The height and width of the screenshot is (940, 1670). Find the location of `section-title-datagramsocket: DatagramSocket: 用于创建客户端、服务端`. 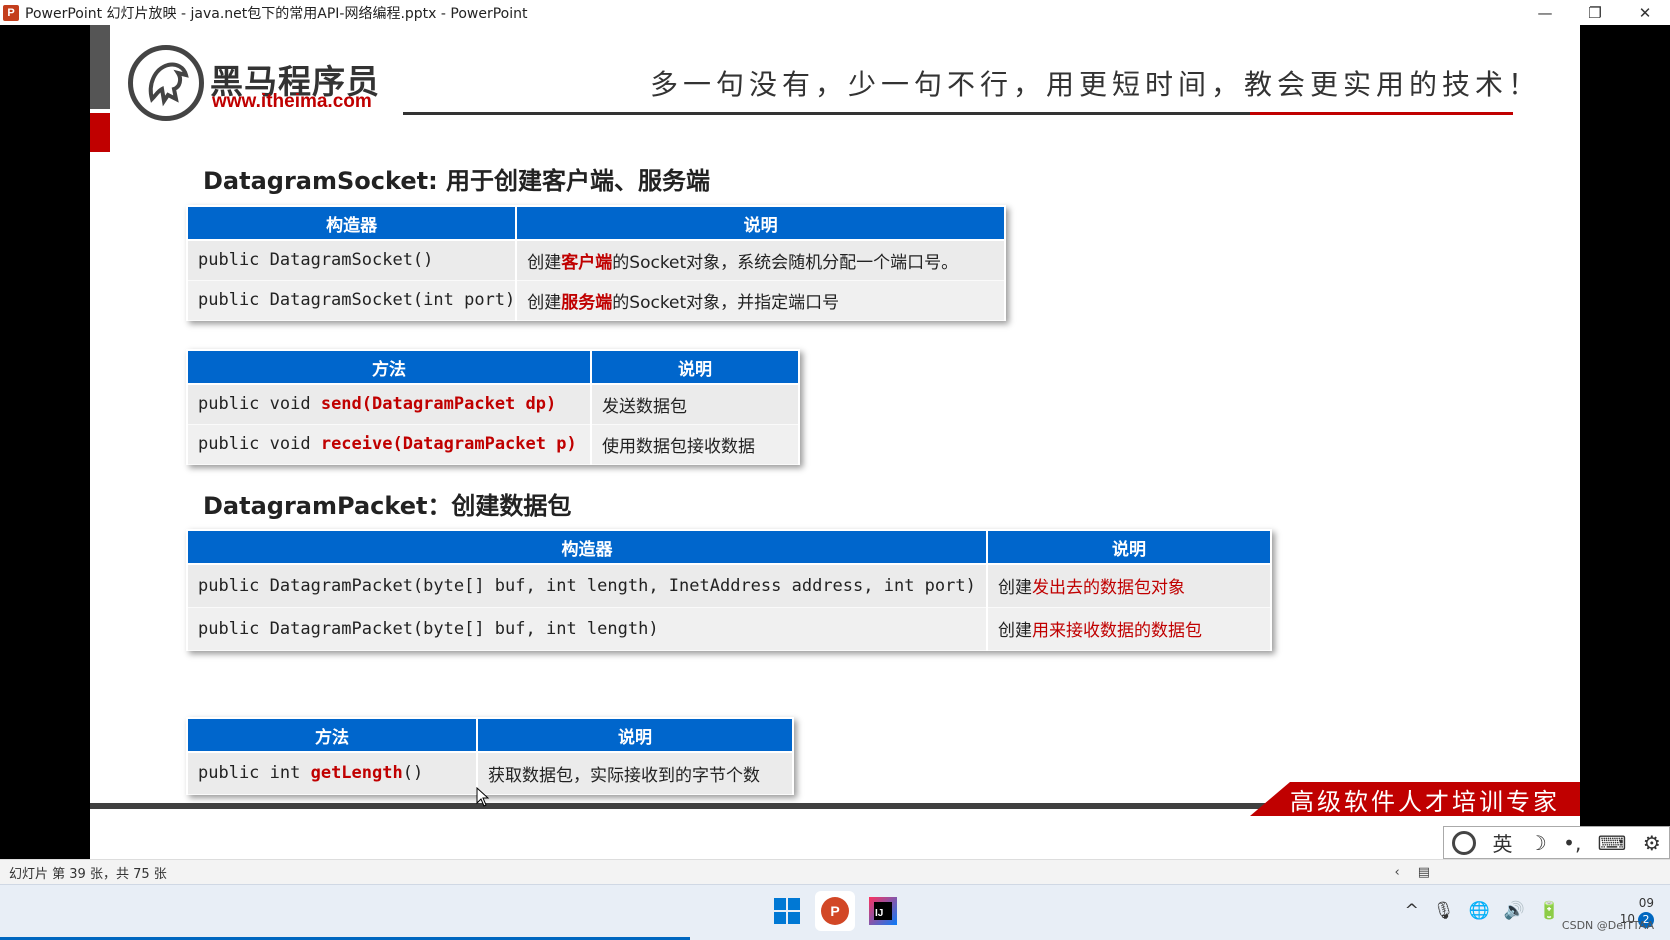

section-title-datagramsocket: DatagramSocket: 用于创建客户端、服务端 is located at coordinates (457, 181).